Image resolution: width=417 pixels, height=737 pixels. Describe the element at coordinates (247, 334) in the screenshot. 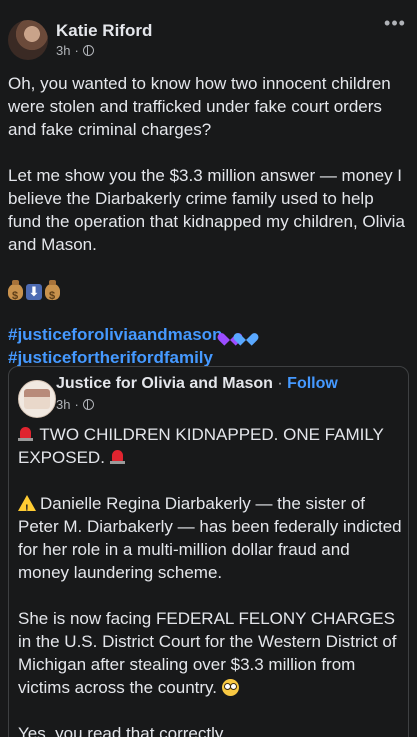

I see `blue-heart-icon` at that location.